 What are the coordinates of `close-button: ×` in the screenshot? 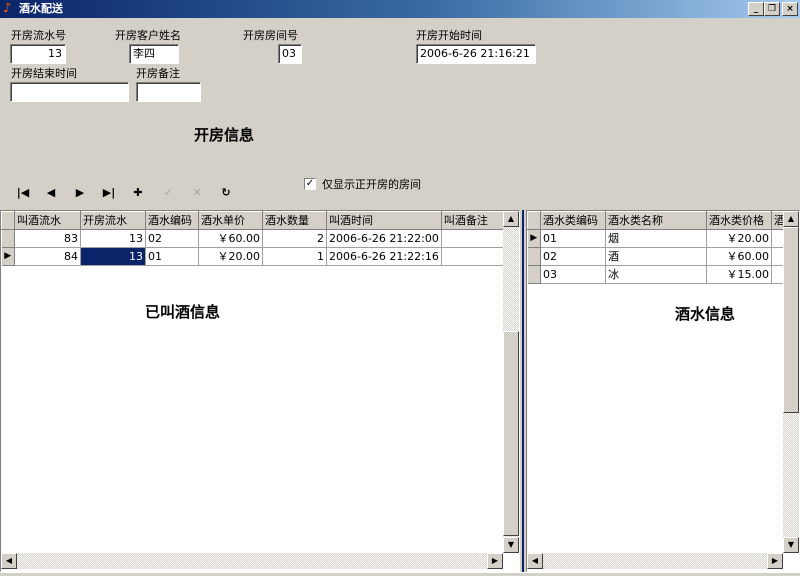 It's located at (790, 9).